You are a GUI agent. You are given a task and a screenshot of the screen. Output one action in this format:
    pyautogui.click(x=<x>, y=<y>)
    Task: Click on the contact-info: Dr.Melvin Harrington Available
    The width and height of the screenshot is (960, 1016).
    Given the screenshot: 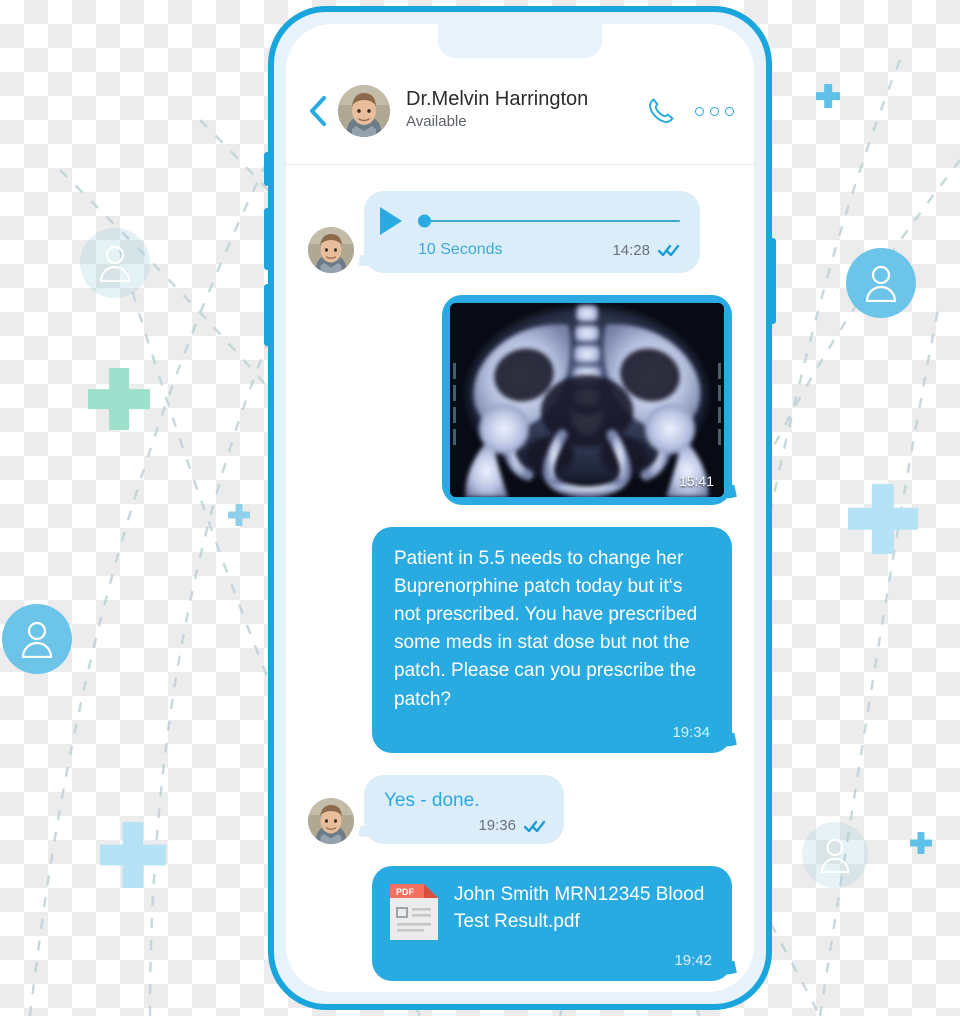 What is the action you would take?
    pyautogui.click(x=525, y=111)
    